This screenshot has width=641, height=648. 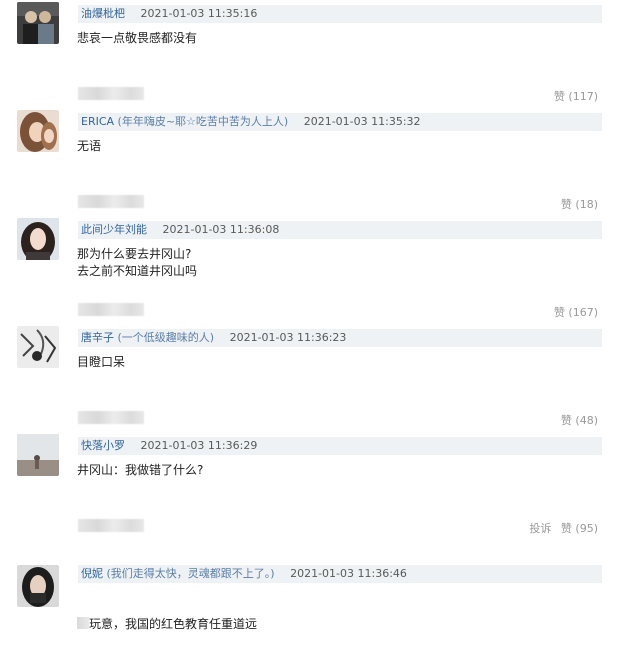 I want to click on comment-header: 倪妮 (我们走得太快，灵魂都跟不上了。) 2021-01-03 11:36:46, so click(x=340, y=574).